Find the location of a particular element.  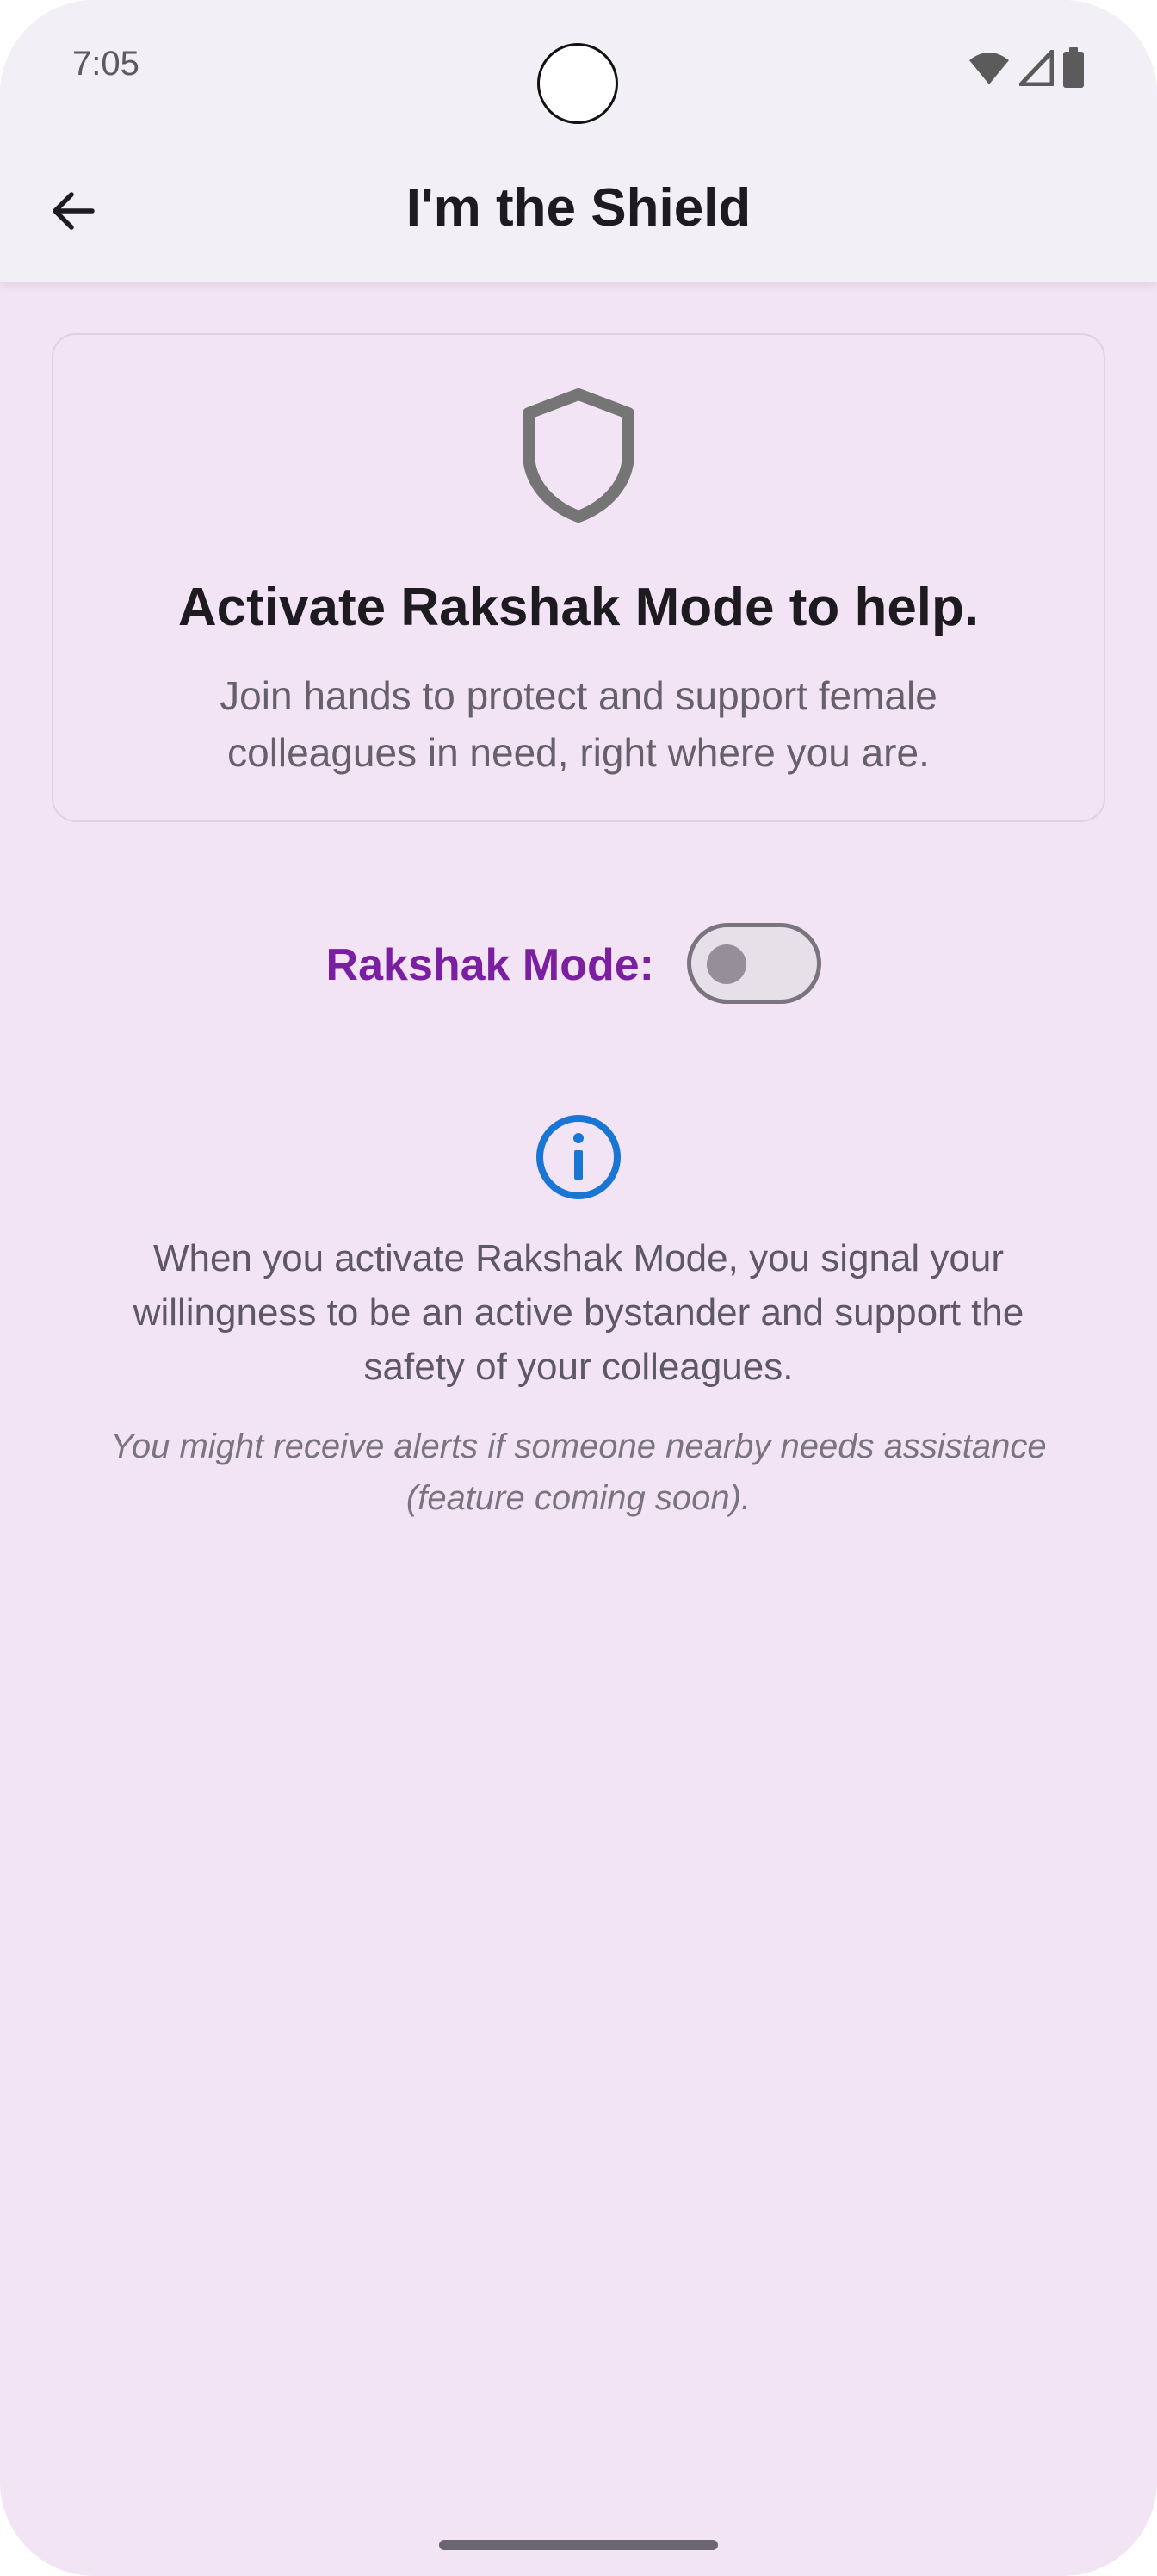

switch-thumb is located at coordinates (727, 964).